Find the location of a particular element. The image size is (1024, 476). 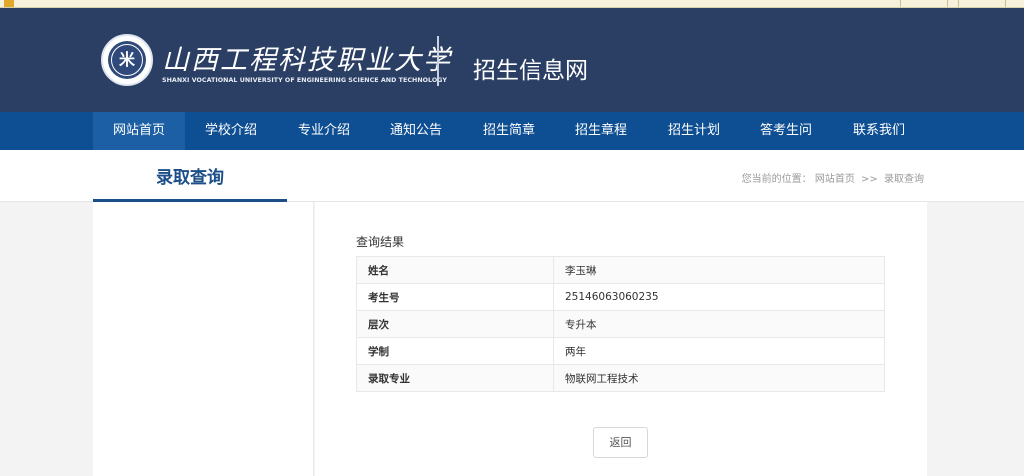

field-label: 学制 is located at coordinates (455, 351).